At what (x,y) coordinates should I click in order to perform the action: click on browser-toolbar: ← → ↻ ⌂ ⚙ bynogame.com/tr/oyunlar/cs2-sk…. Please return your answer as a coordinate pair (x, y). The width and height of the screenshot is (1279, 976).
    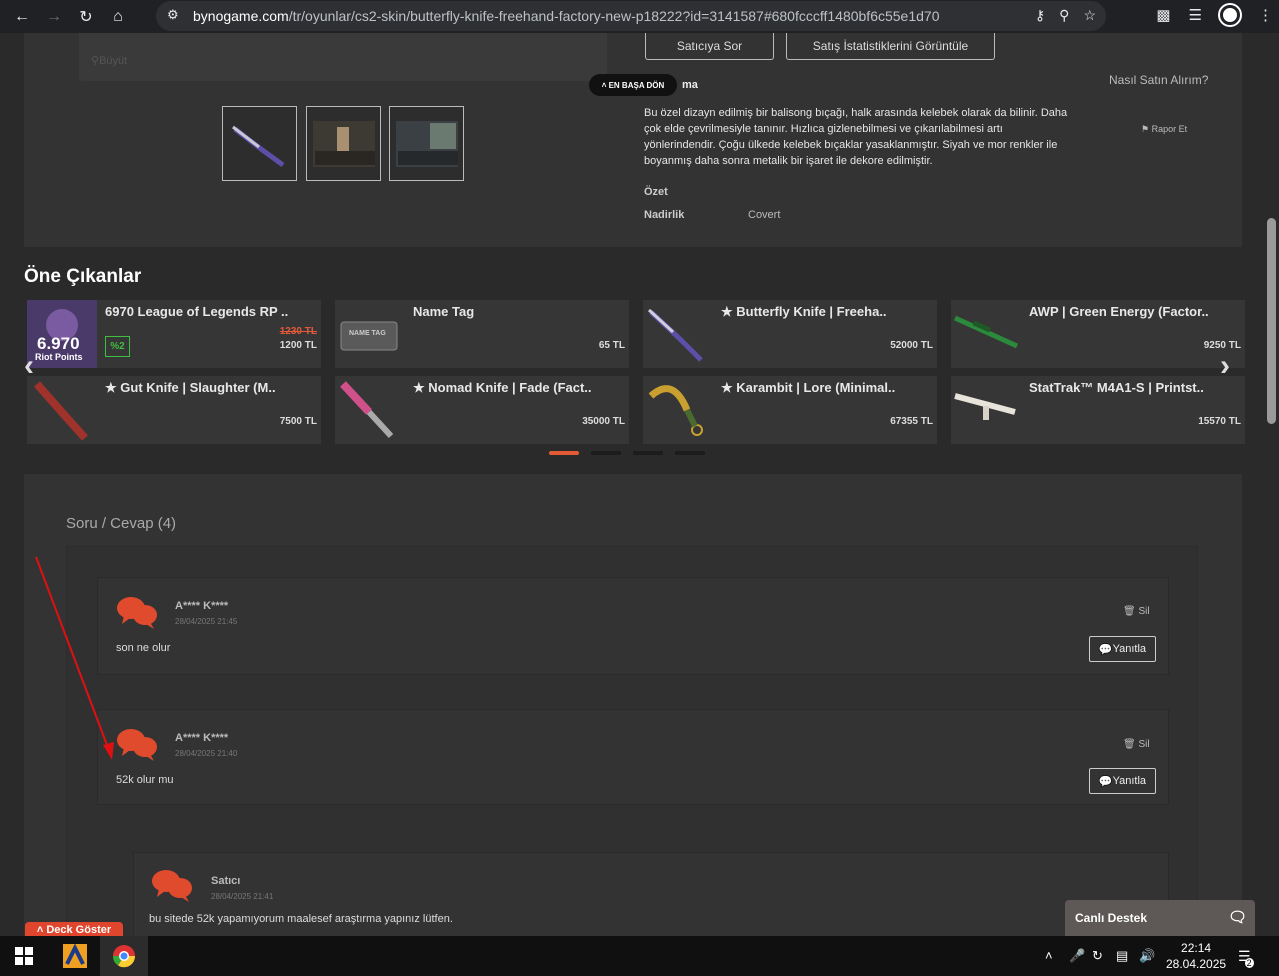
    Looking at the image, I should click on (639, 16).